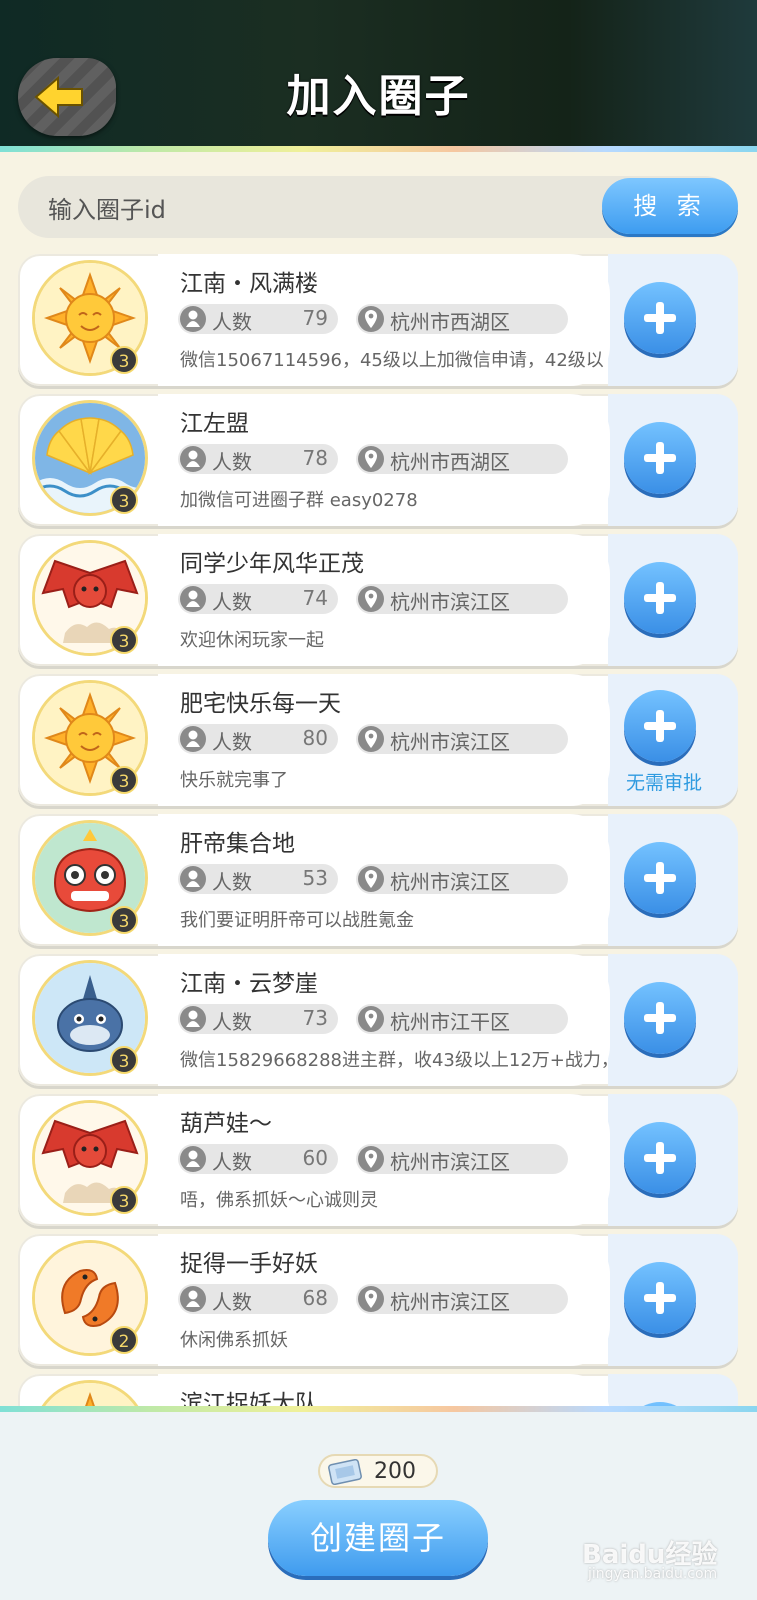 The height and width of the screenshot is (1600, 757). I want to click on ticket-icon, so click(345, 1472).